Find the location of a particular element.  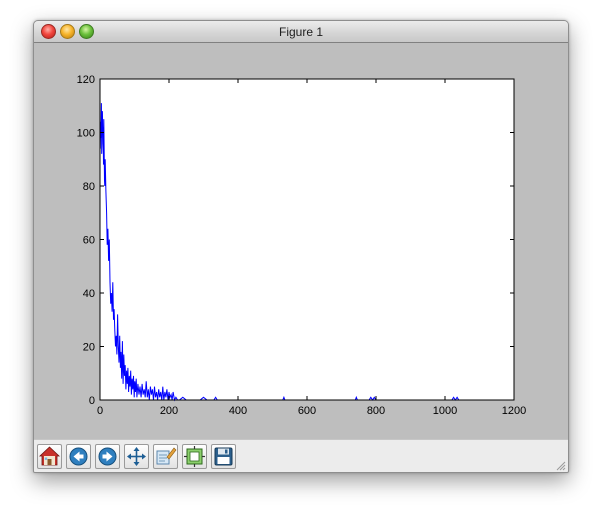

subplots-button is located at coordinates (194, 456).